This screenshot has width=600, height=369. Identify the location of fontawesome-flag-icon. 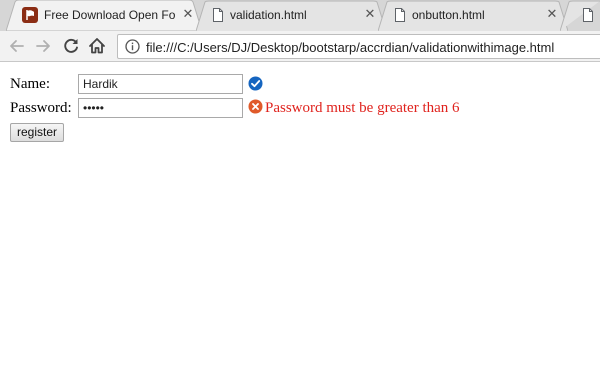
(30, 15).